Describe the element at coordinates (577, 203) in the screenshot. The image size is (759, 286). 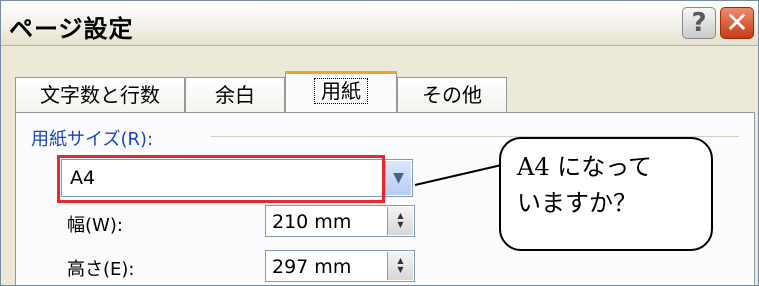
I see `callout-line-2: いますか？` at that location.